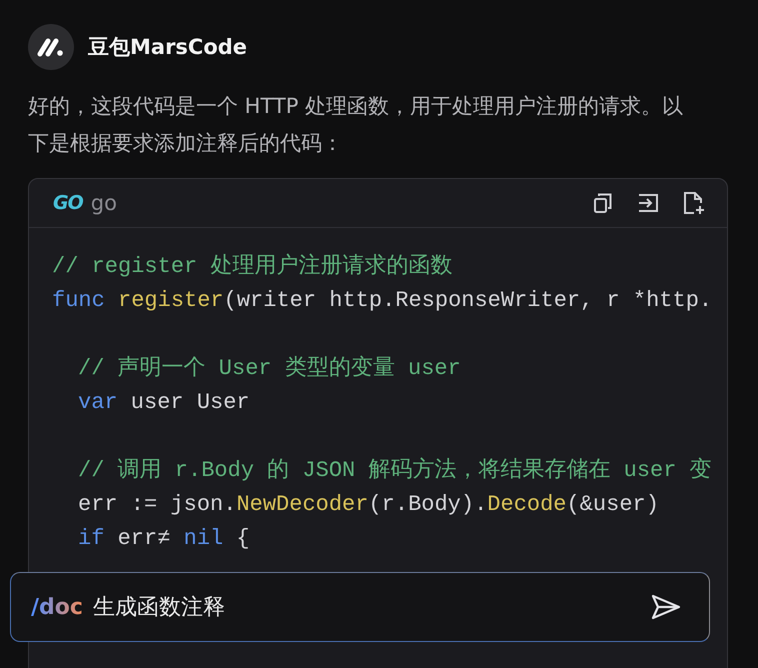  I want to click on assistant-name: 豆包MarsCode, so click(168, 47).